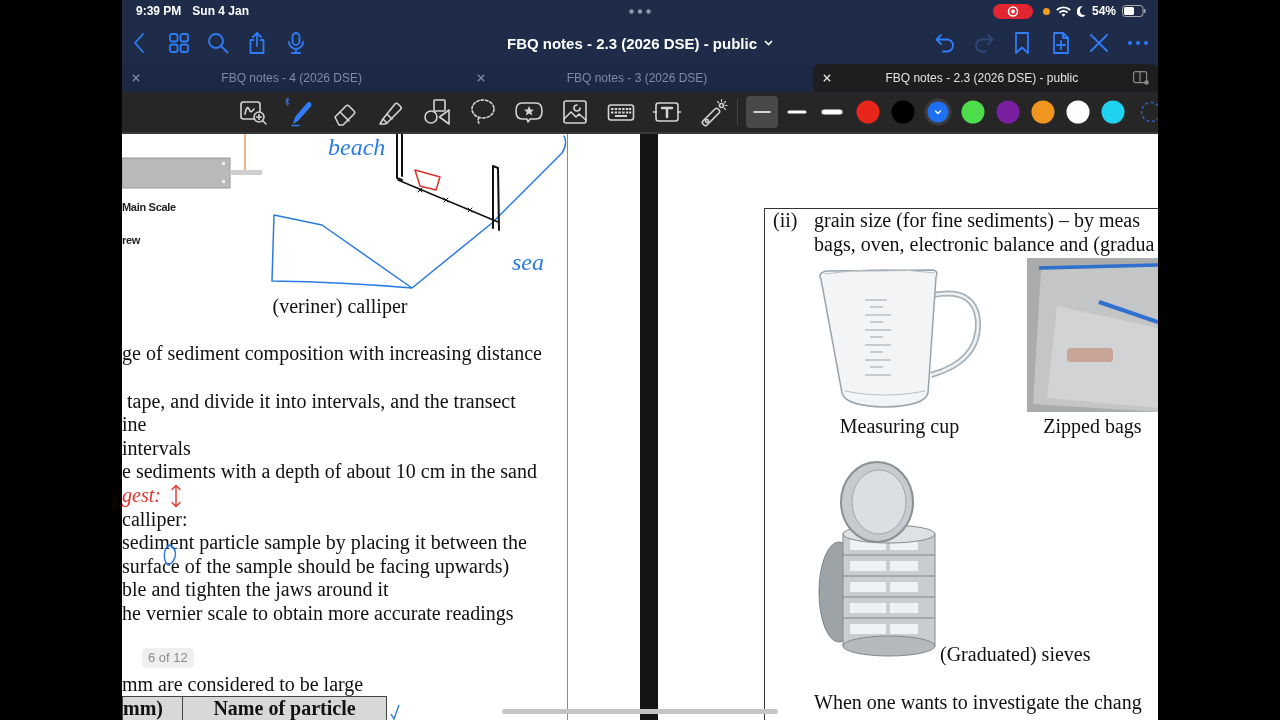  What do you see at coordinates (769, 43) in the screenshot?
I see `chevron-down-icon` at bounding box center [769, 43].